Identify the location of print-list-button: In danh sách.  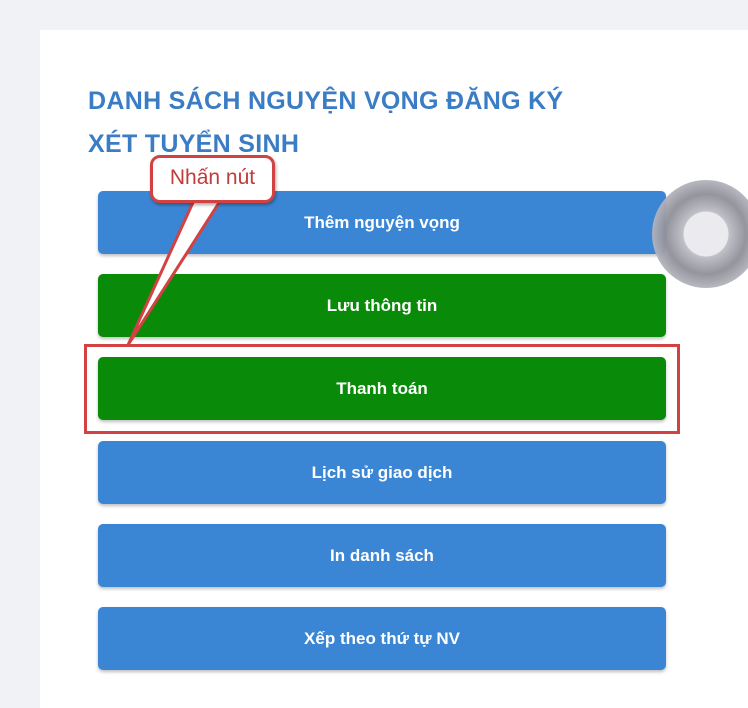
(382, 555).